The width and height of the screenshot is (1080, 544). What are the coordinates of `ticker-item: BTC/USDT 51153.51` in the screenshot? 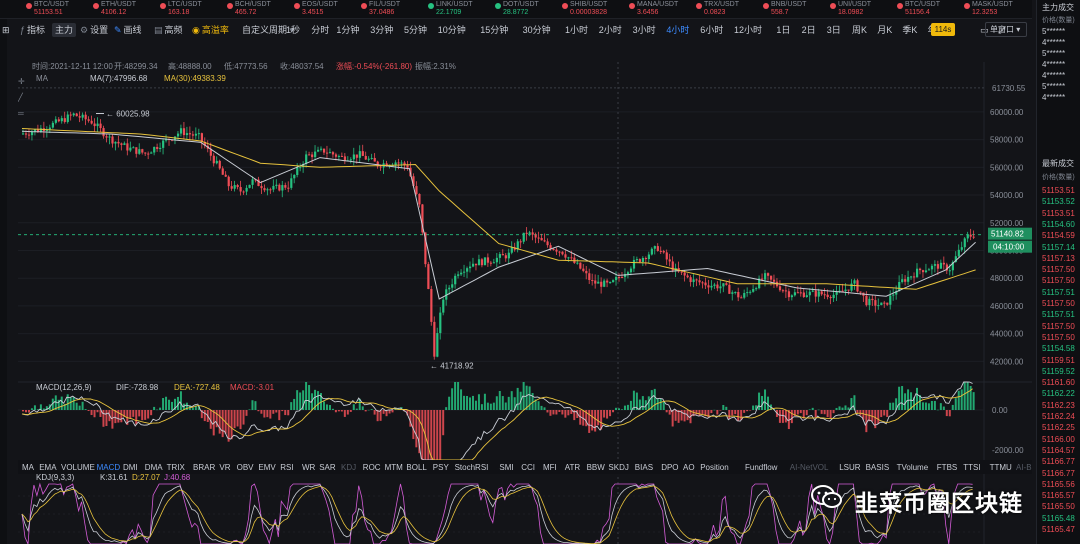 It's located at (55, 9).